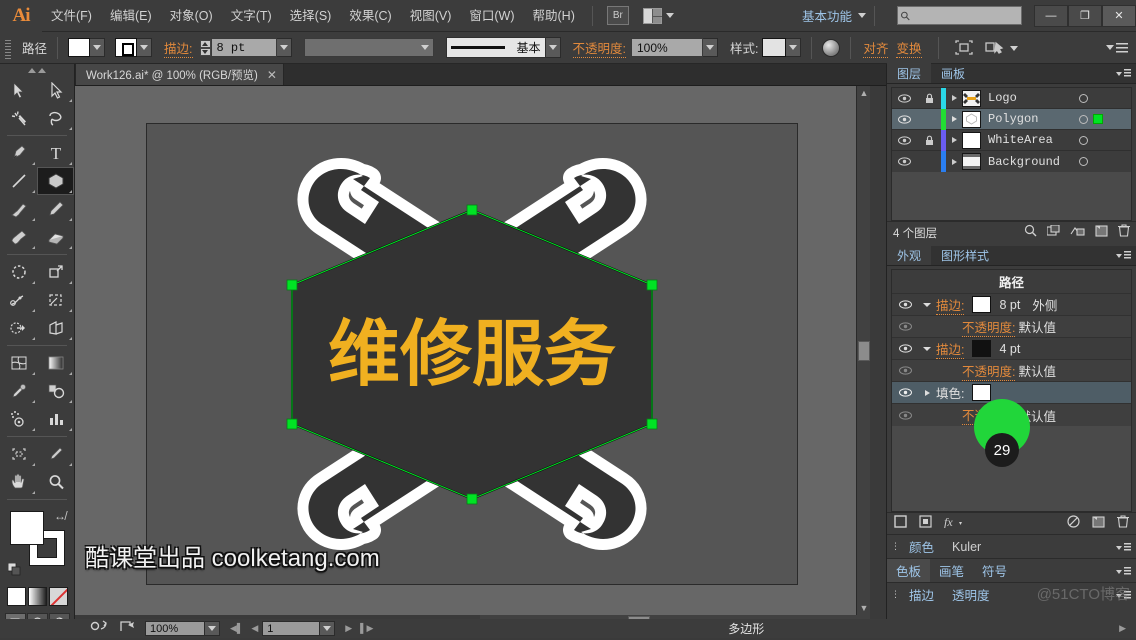 The width and height of the screenshot is (1136, 640). What do you see at coordinates (100, 628) in the screenshot?
I see `status-tool-icon` at bounding box center [100, 628].